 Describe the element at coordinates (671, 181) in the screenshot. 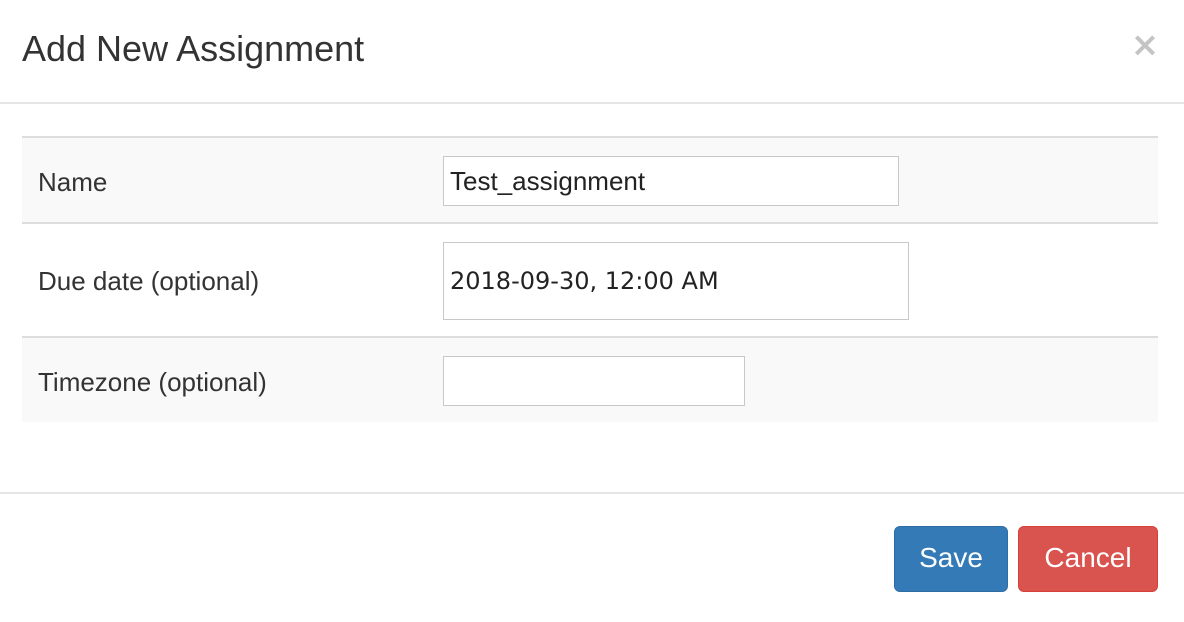

I see `name-input` at that location.